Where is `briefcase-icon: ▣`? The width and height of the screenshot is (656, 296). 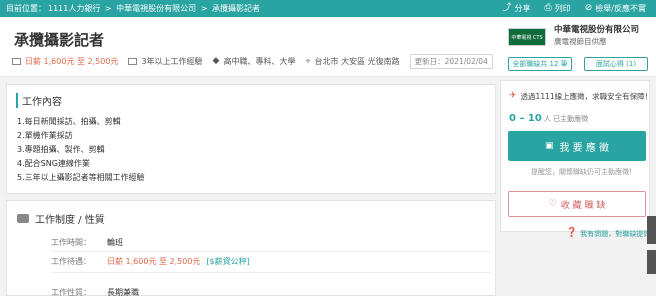
briefcase-icon: ▣ is located at coordinates (549, 145).